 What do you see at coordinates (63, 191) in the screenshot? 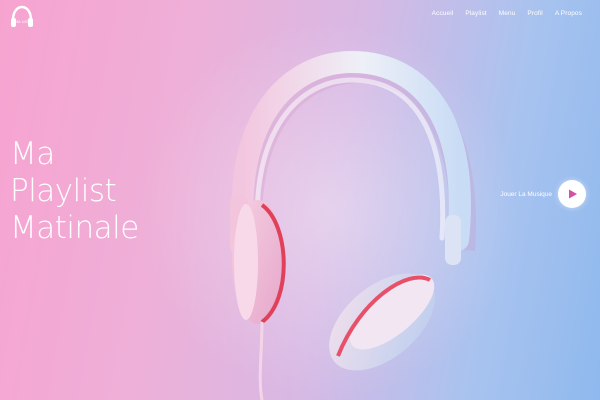
I see `hero-title-line-2: Playlist` at bounding box center [63, 191].